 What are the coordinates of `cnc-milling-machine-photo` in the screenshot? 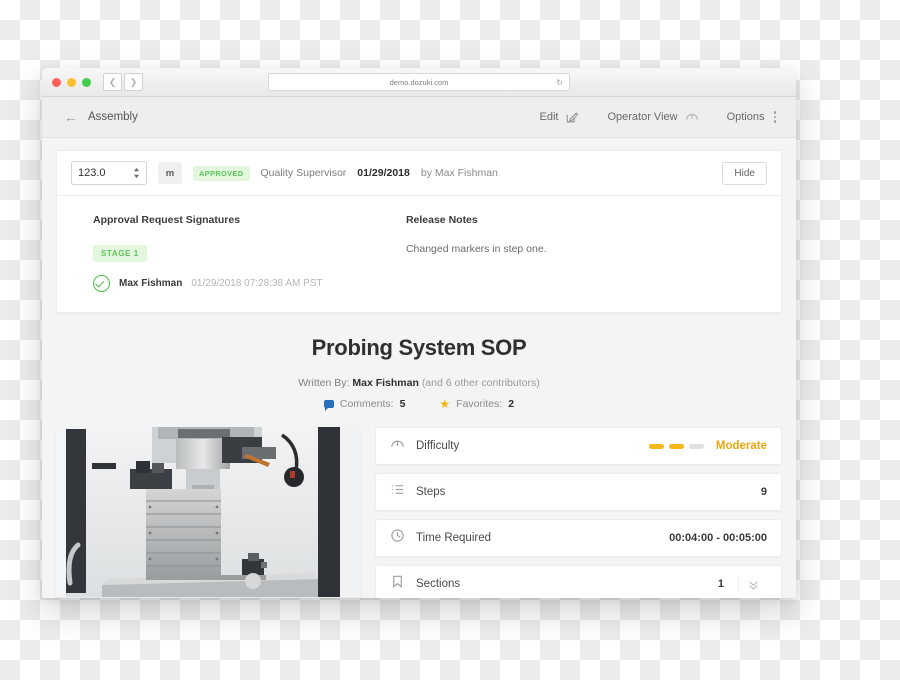 It's located at (208, 512).